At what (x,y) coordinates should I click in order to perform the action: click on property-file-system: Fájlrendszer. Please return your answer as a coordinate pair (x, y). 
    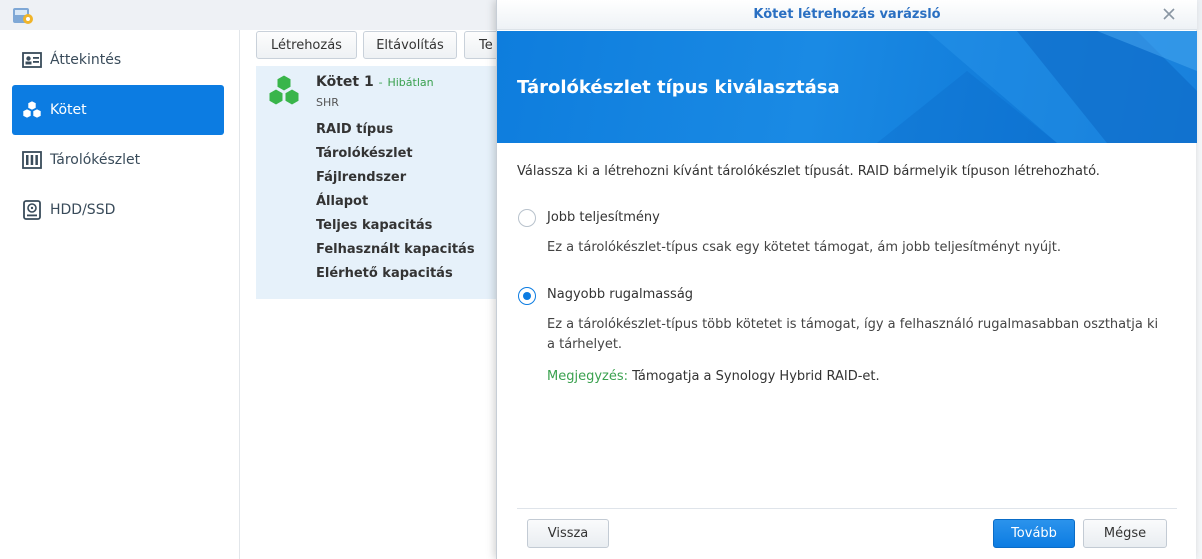
    Looking at the image, I should click on (361, 177).